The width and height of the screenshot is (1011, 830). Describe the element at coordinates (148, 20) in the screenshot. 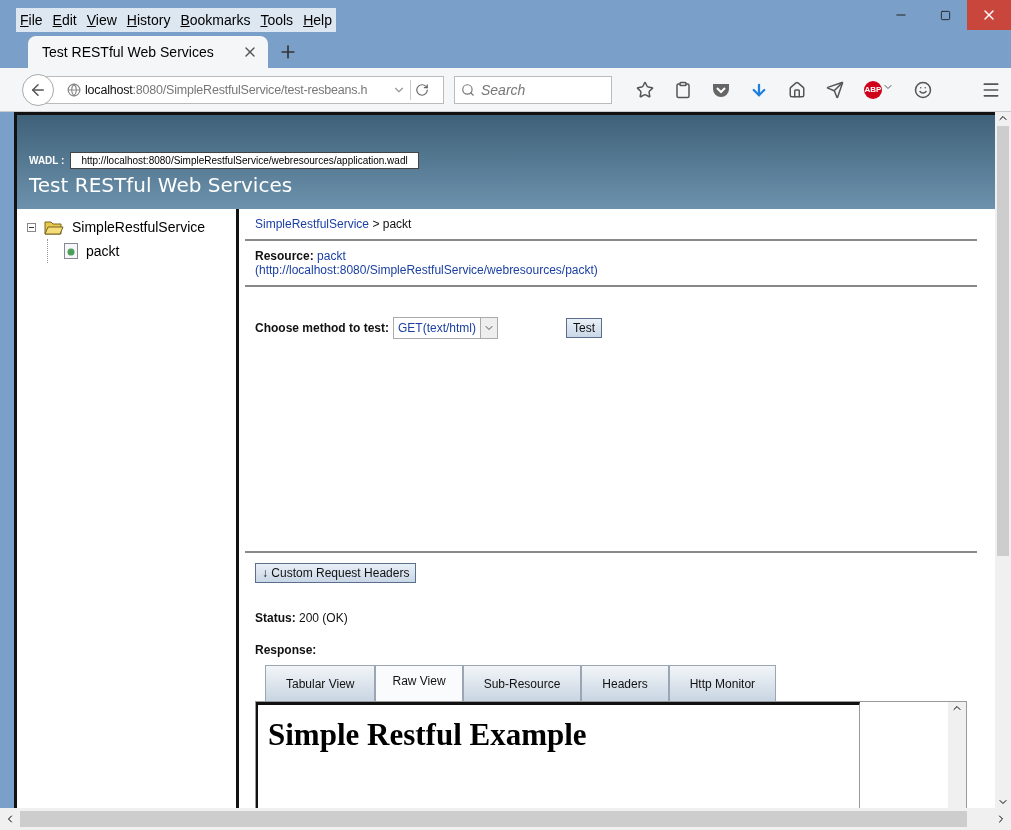

I see `menu-item: History` at that location.